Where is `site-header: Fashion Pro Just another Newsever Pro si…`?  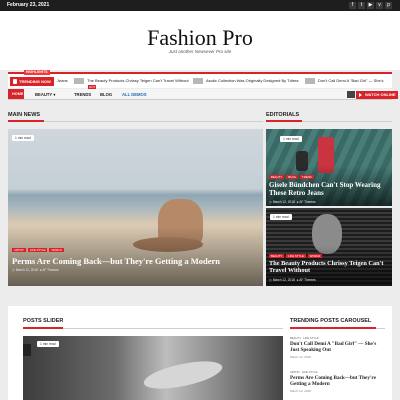 site-header: Fashion Pro Just another Newsever Pro si… is located at coordinates (200, 40).